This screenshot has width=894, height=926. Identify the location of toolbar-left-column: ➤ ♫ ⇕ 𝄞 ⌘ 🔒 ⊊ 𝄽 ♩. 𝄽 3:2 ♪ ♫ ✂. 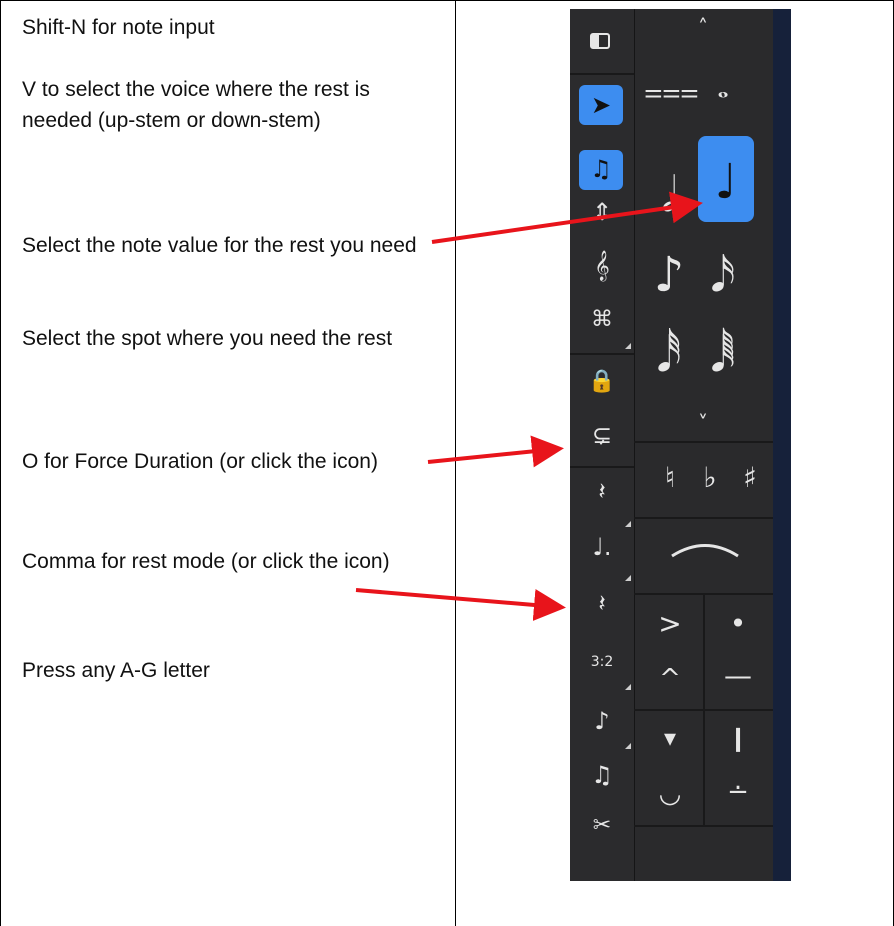
(602, 445).